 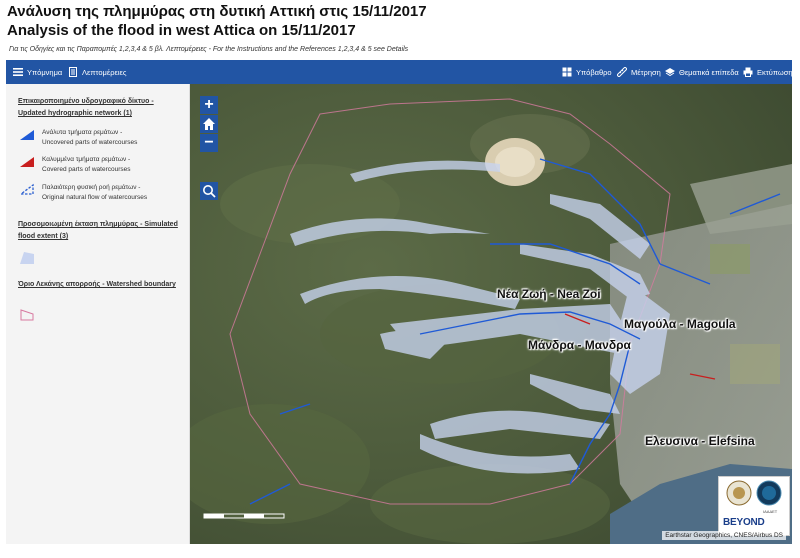 I want to click on place-label-magoula: Μαγούλα - Magoula, so click(x=680, y=324).